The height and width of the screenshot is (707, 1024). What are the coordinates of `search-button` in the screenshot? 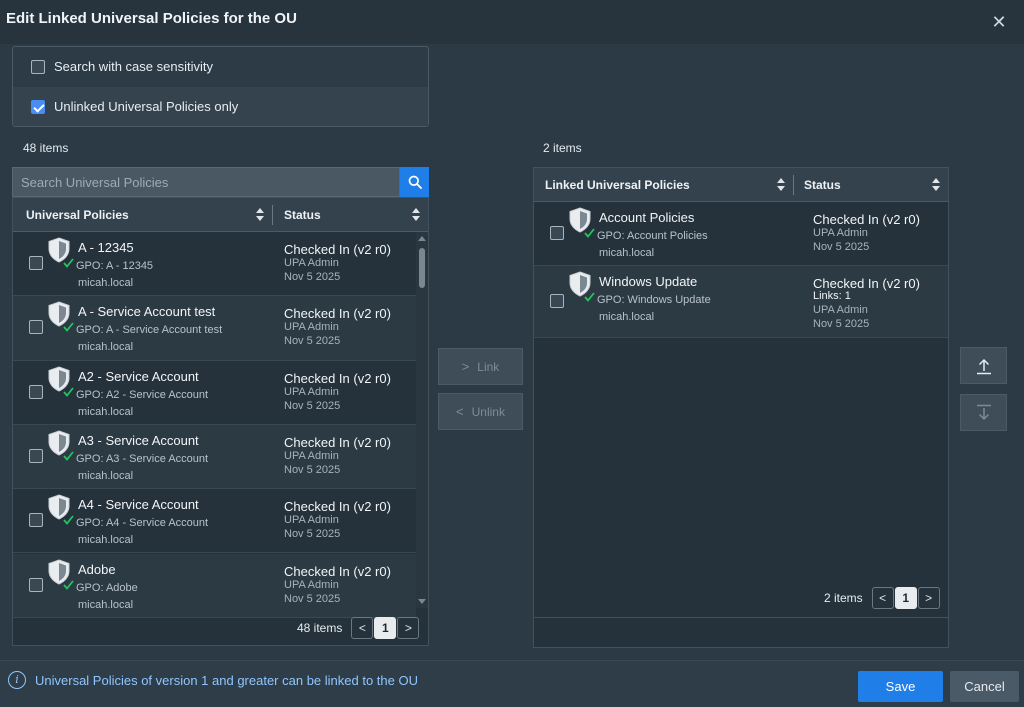 It's located at (414, 182).